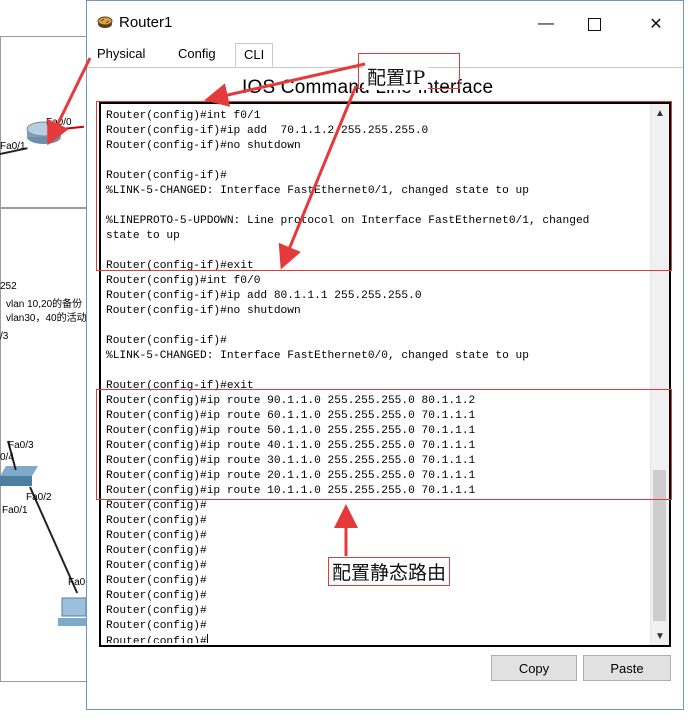 The image size is (692, 721). What do you see at coordinates (146, 22) in the screenshot?
I see `window-title: Router1` at bounding box center [146, 22].